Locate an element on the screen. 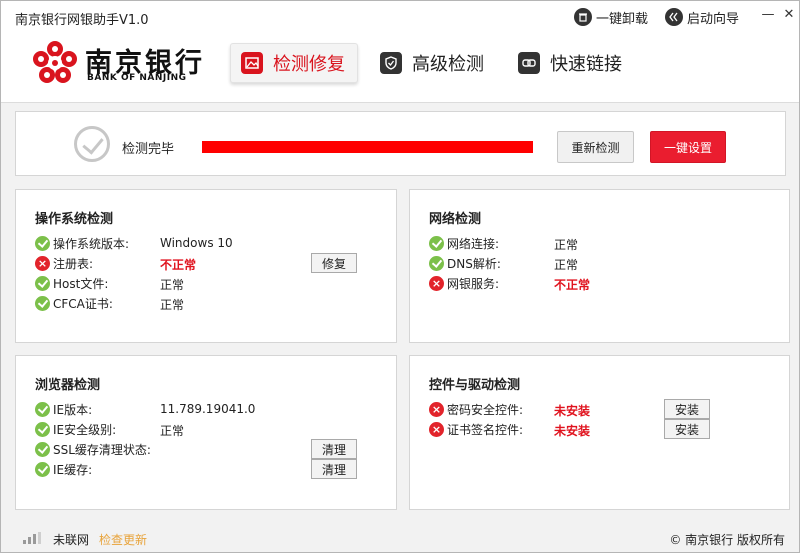 The image size is (800, 553). list-item: SSL缓存清理状态: is located at coordinates (93, 449).